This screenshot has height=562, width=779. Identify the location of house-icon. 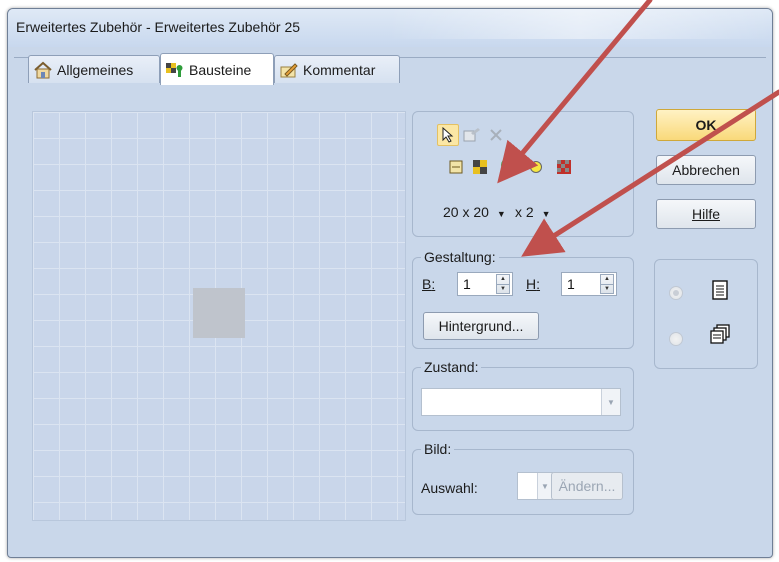
(43, 70).